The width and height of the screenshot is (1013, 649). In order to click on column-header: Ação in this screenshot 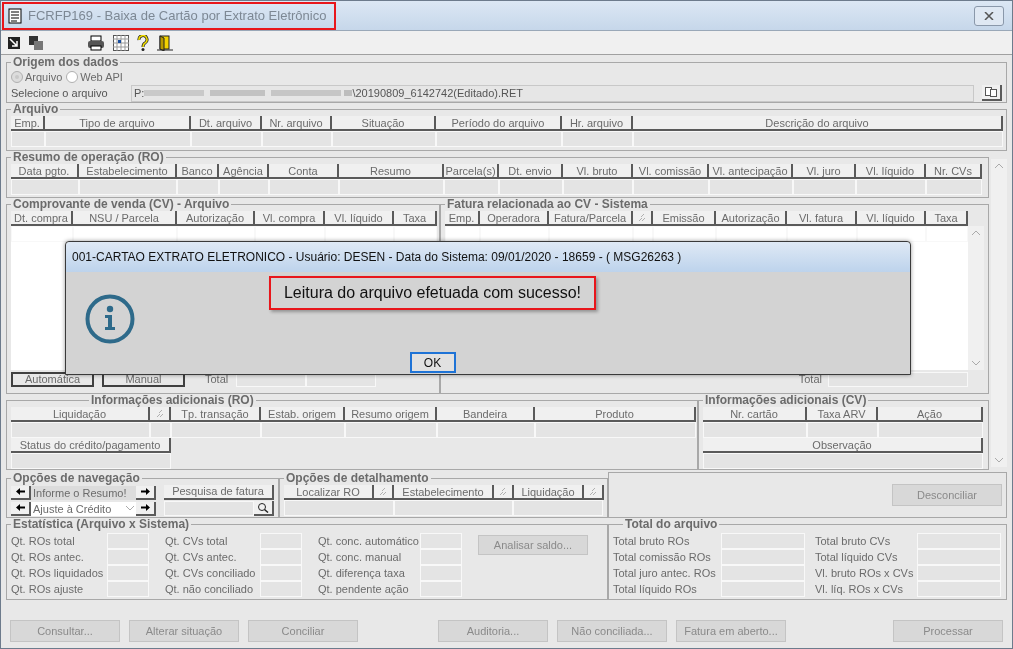, I will do `click(930, 414)`.